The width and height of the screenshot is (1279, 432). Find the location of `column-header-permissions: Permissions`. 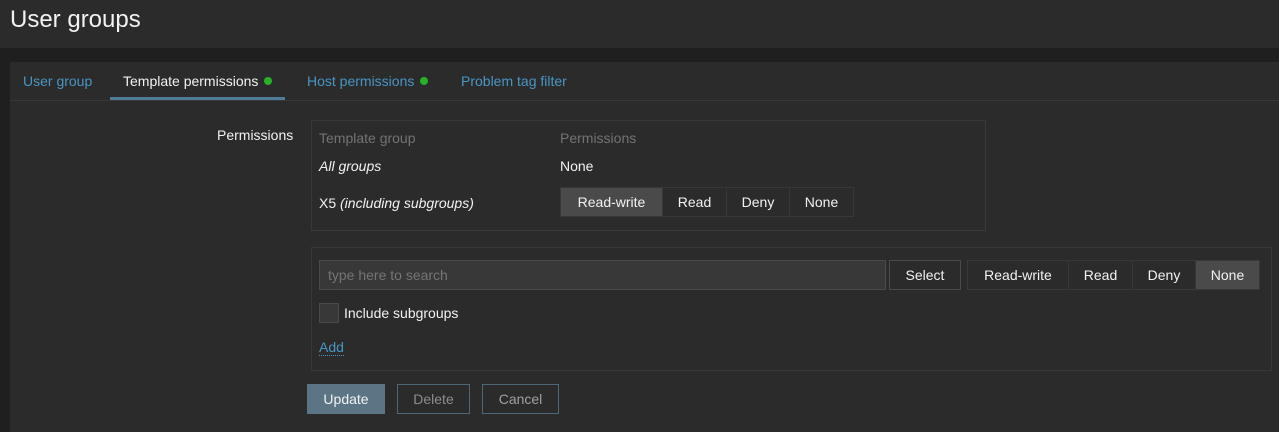

column-header-permissions: Permissions is located at coordinates (598, 138).